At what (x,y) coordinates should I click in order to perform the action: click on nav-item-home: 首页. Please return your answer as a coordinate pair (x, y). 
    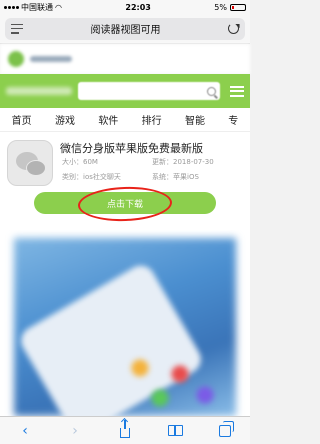
    Looking at the image, I should click on (22, 119).